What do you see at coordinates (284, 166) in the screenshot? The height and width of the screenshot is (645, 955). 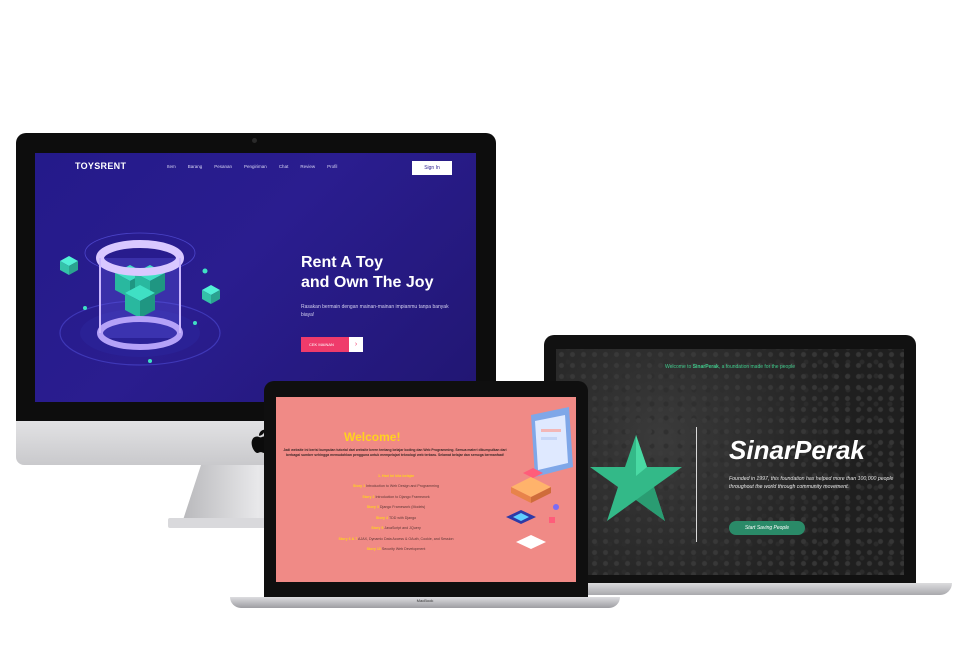 I see `nav-item: Chat` at bounding box center [284, 166].